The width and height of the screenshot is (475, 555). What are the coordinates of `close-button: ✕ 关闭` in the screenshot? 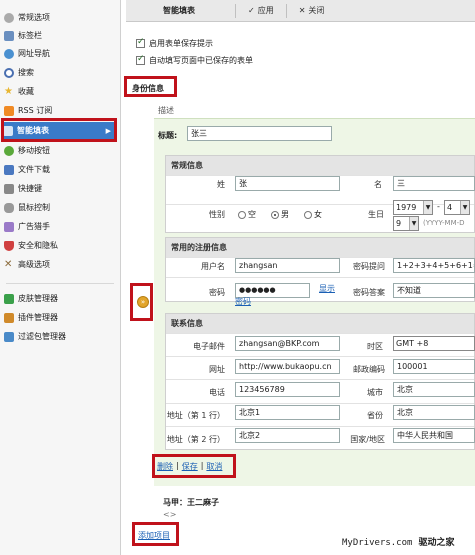 It's located at (312, 10).